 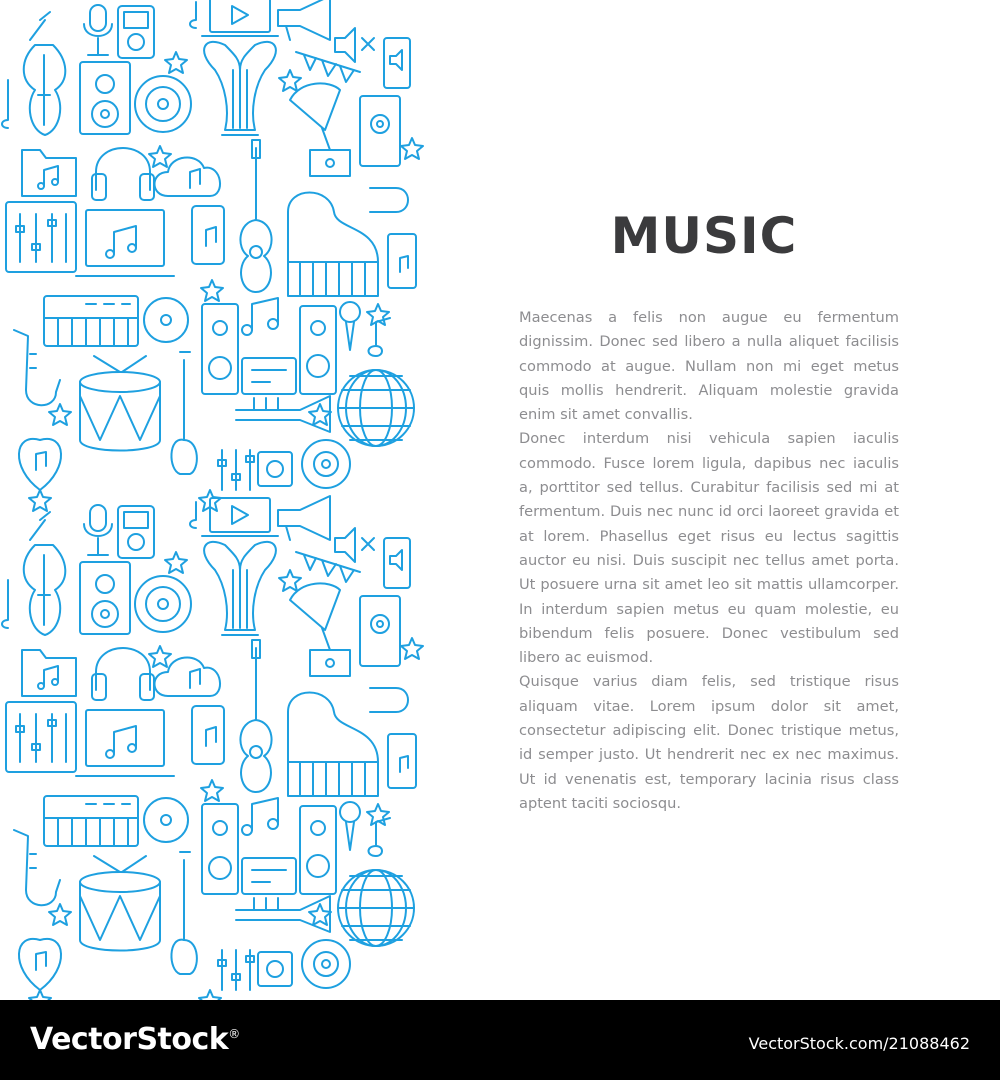 I want to click on vectorstock-logo: VectorStock®, so click(x=135, y=1039).